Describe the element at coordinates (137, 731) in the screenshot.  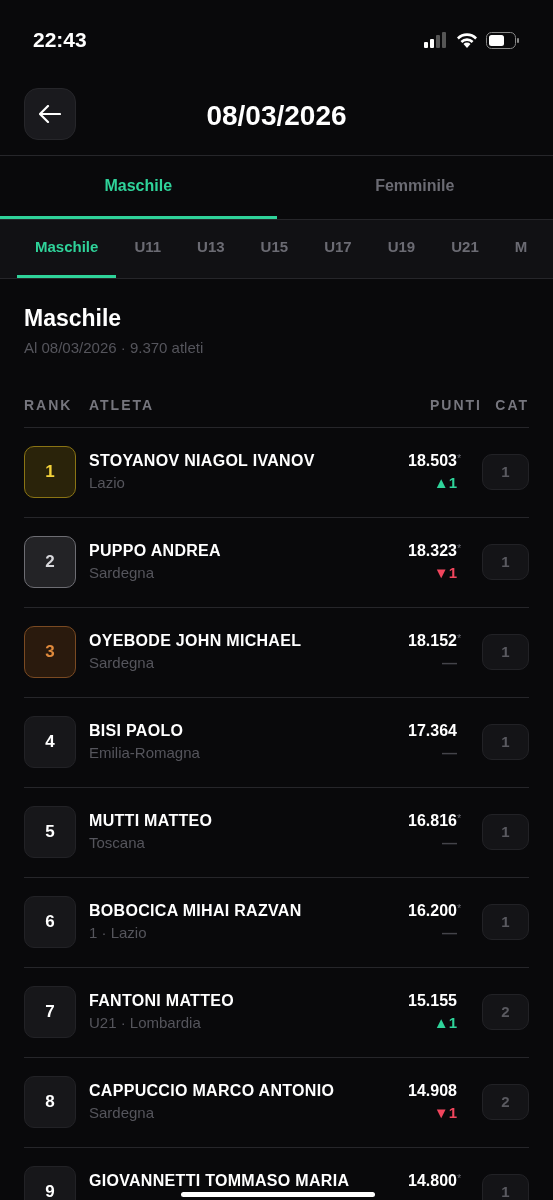
I see `athlete-name: BISI PAOLO` at that location.